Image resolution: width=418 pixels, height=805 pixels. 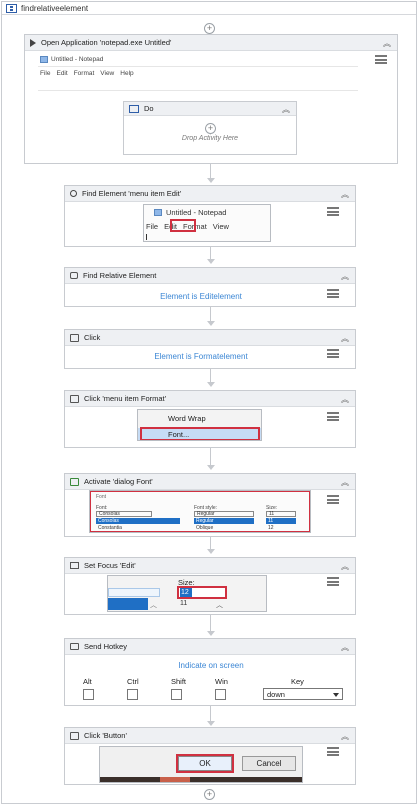 I want to click on do-container: Do ︽ + Drop Activity Here, so click(x=210, y=128).